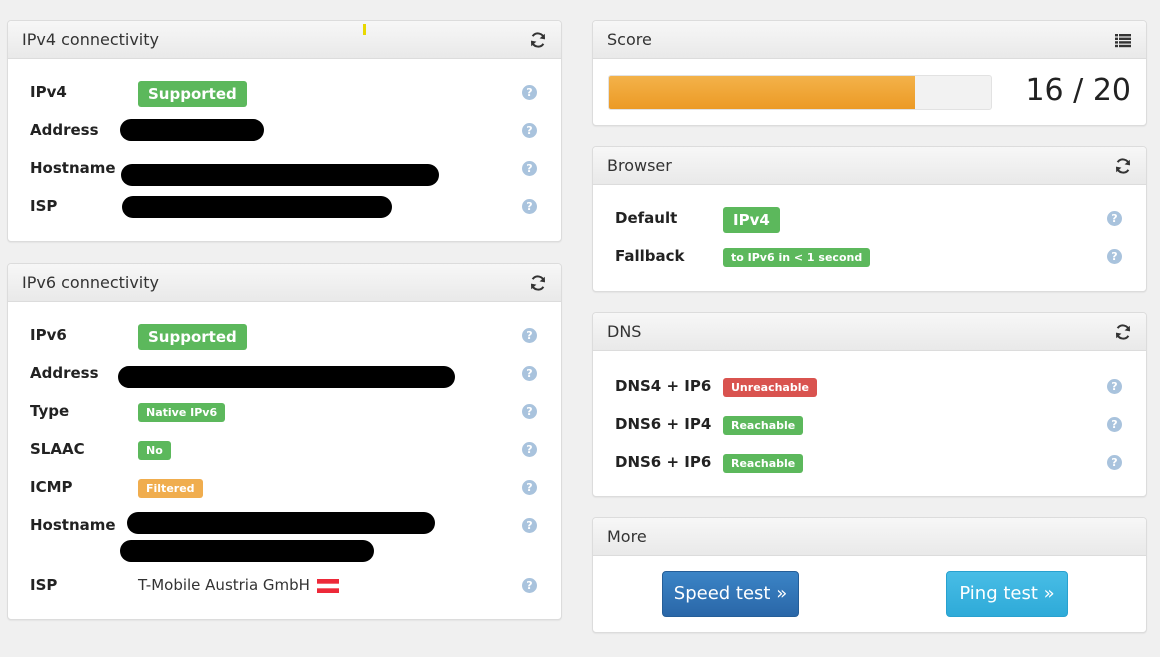 Image resolution: width=1160 pixels, height=657 pixels. What do you see at coordinates (663, 386) in the screenshot?
I see `dns4-ip6-label: DNS4 + IP6` at bounding box center [663, 386].